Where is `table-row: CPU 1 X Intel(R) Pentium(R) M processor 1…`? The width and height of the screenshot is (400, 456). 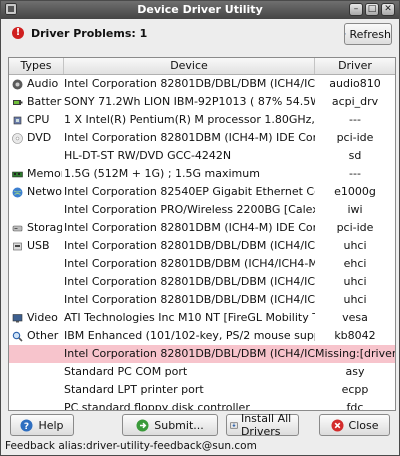
table-row: CPU 1 X Intel(R) Pentium(R) M processor 1… is located at coordinates (202, 120).